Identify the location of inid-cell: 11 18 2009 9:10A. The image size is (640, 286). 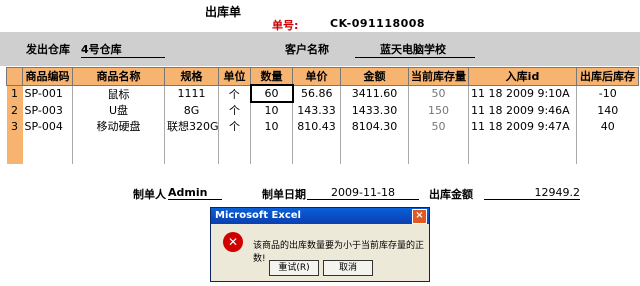
(522, 93).